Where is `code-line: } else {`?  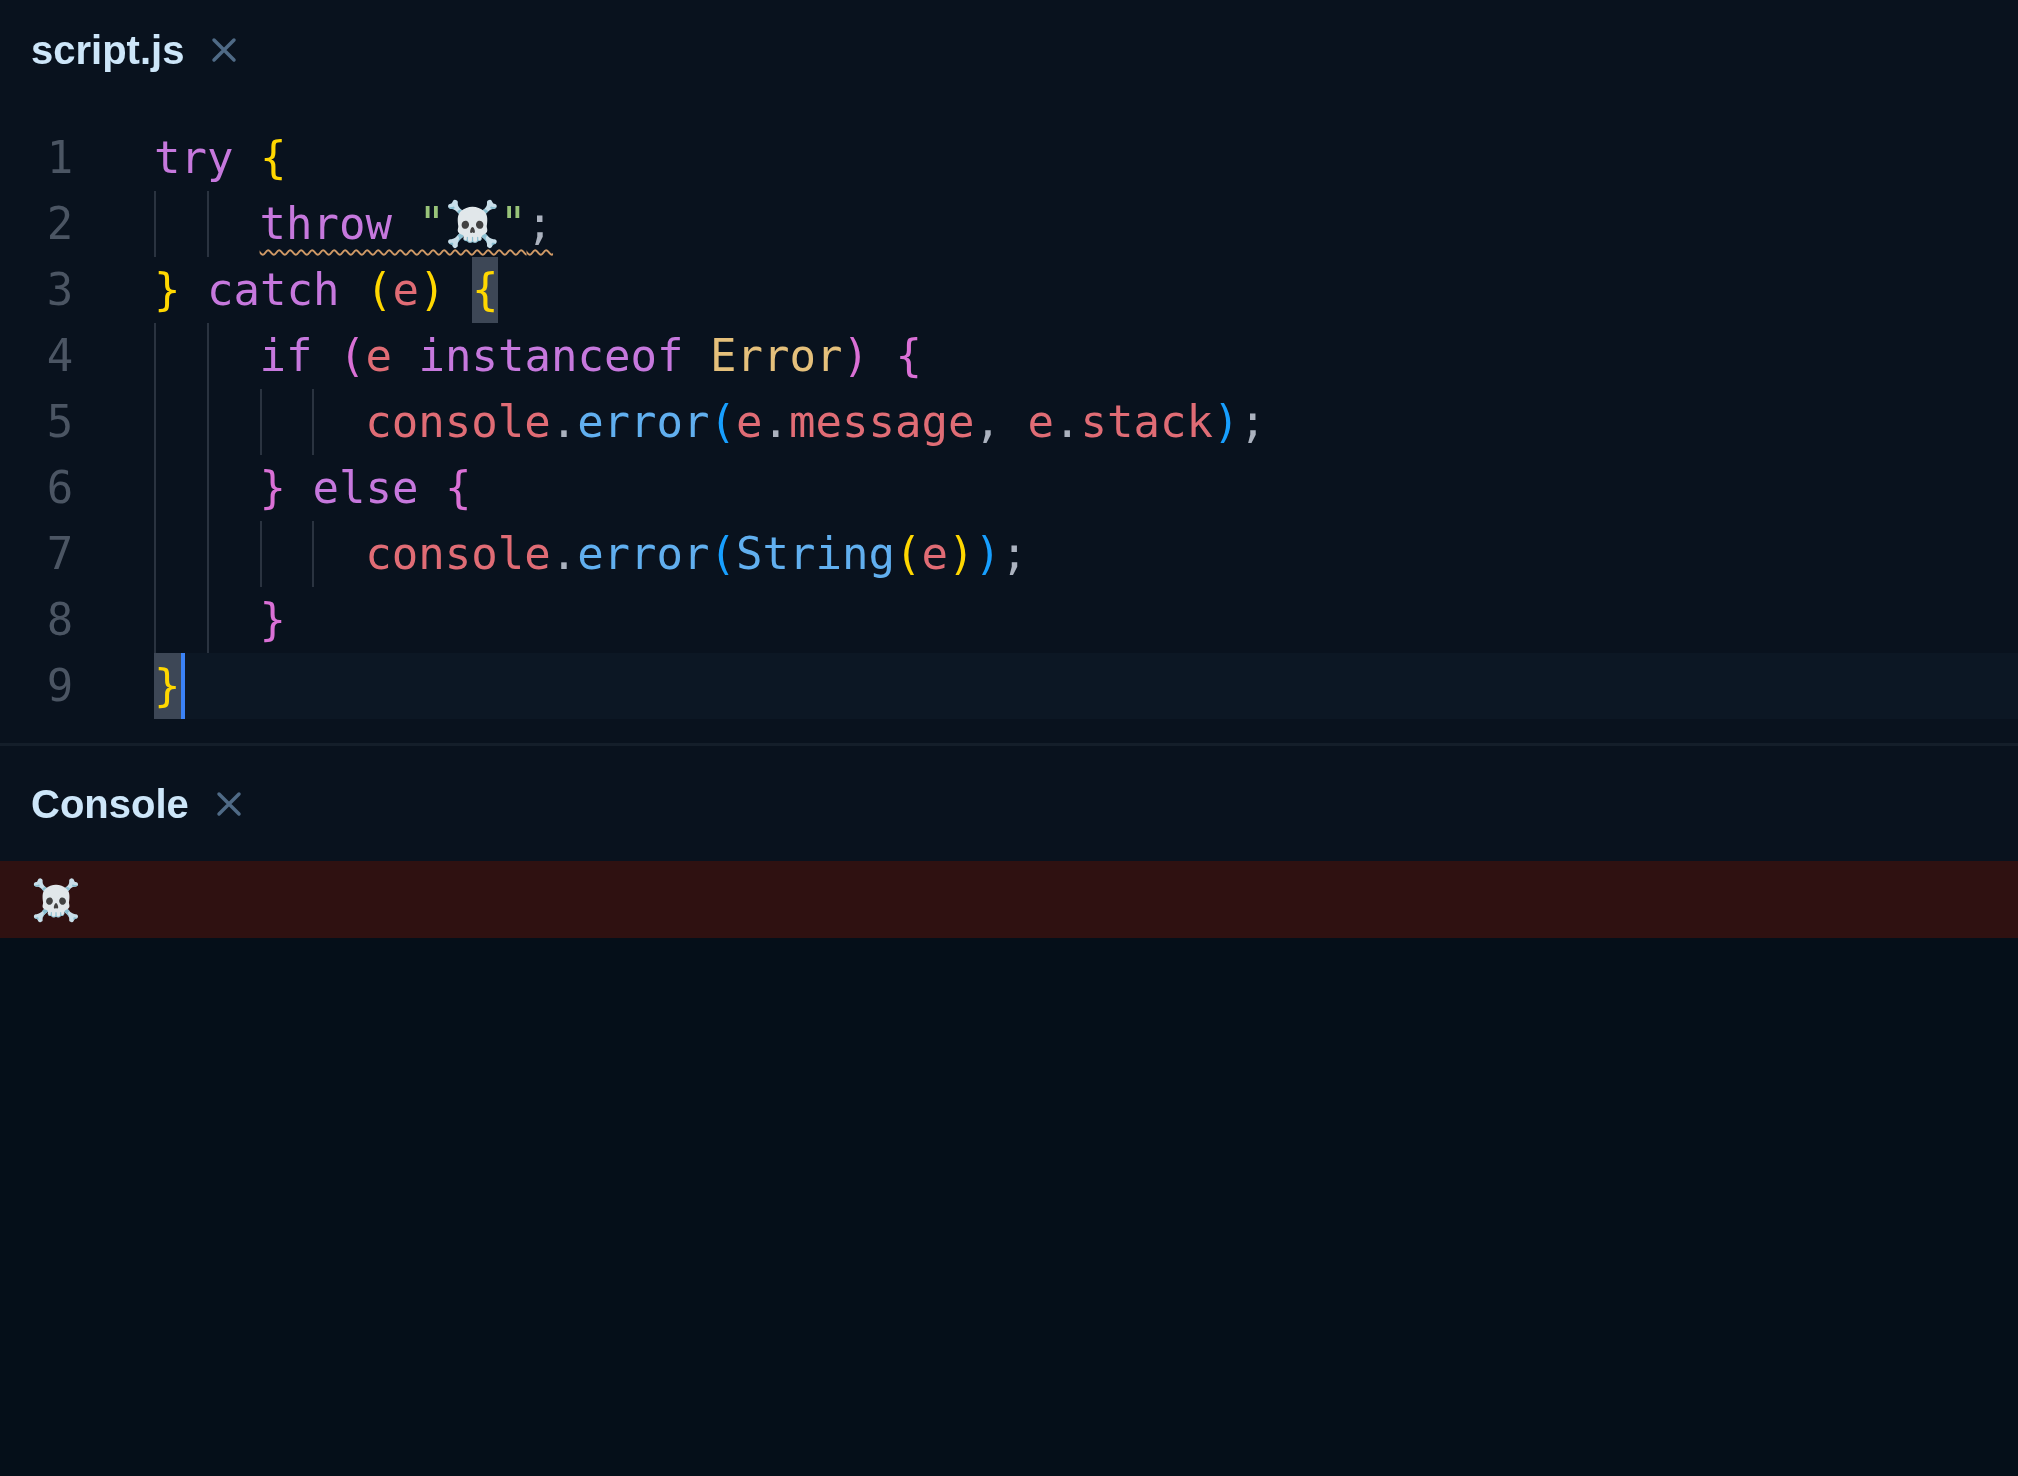 code-line: } else { is located at coordinates (1086, 488).